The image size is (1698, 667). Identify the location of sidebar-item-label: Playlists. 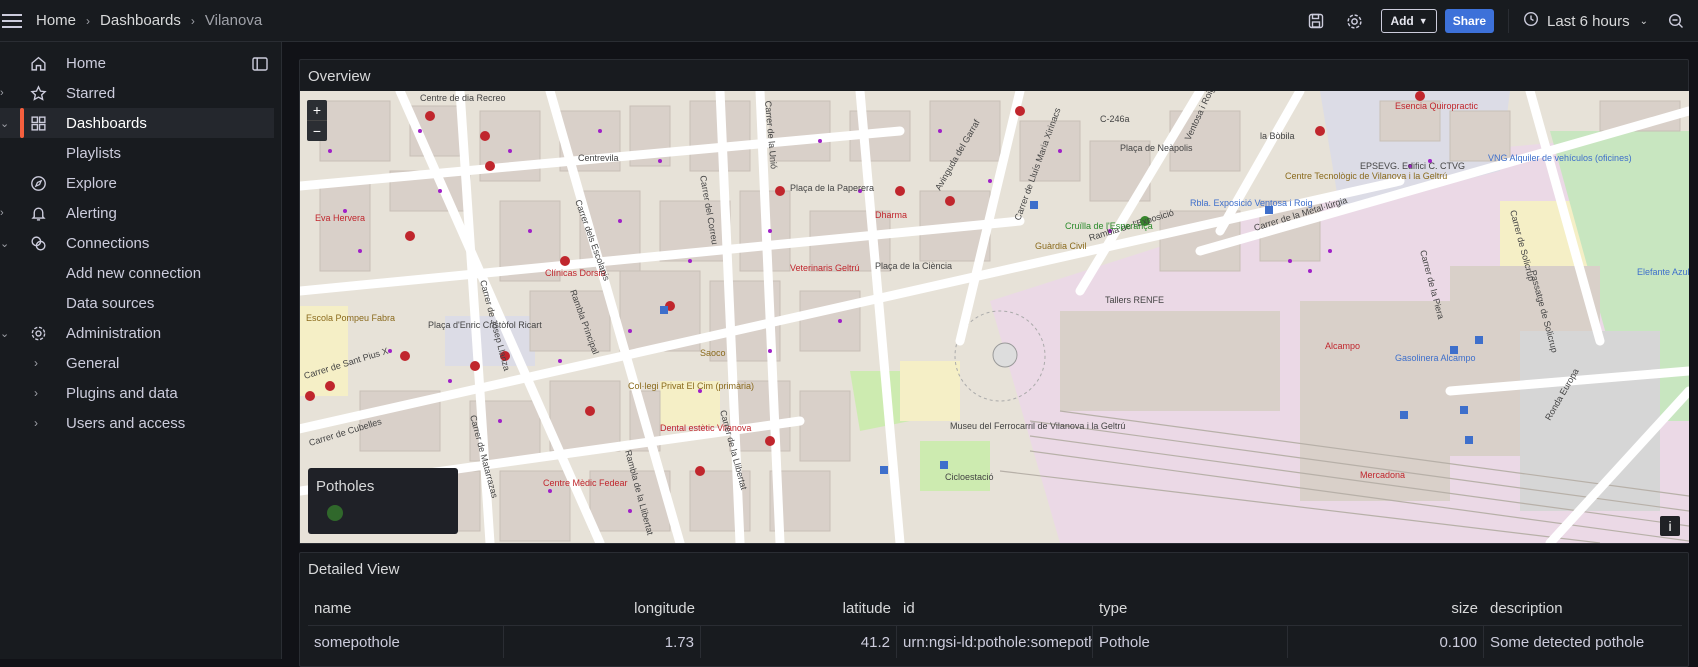
(94, 153).